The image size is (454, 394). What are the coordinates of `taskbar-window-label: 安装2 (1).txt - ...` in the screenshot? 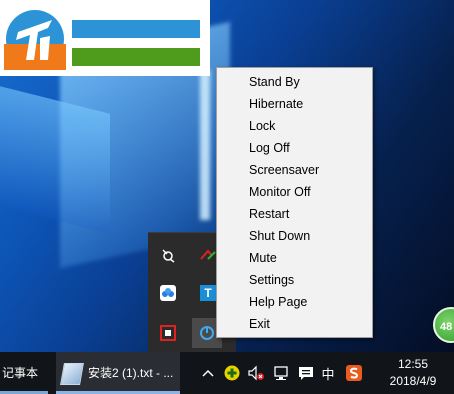 It's located at (131, 373).